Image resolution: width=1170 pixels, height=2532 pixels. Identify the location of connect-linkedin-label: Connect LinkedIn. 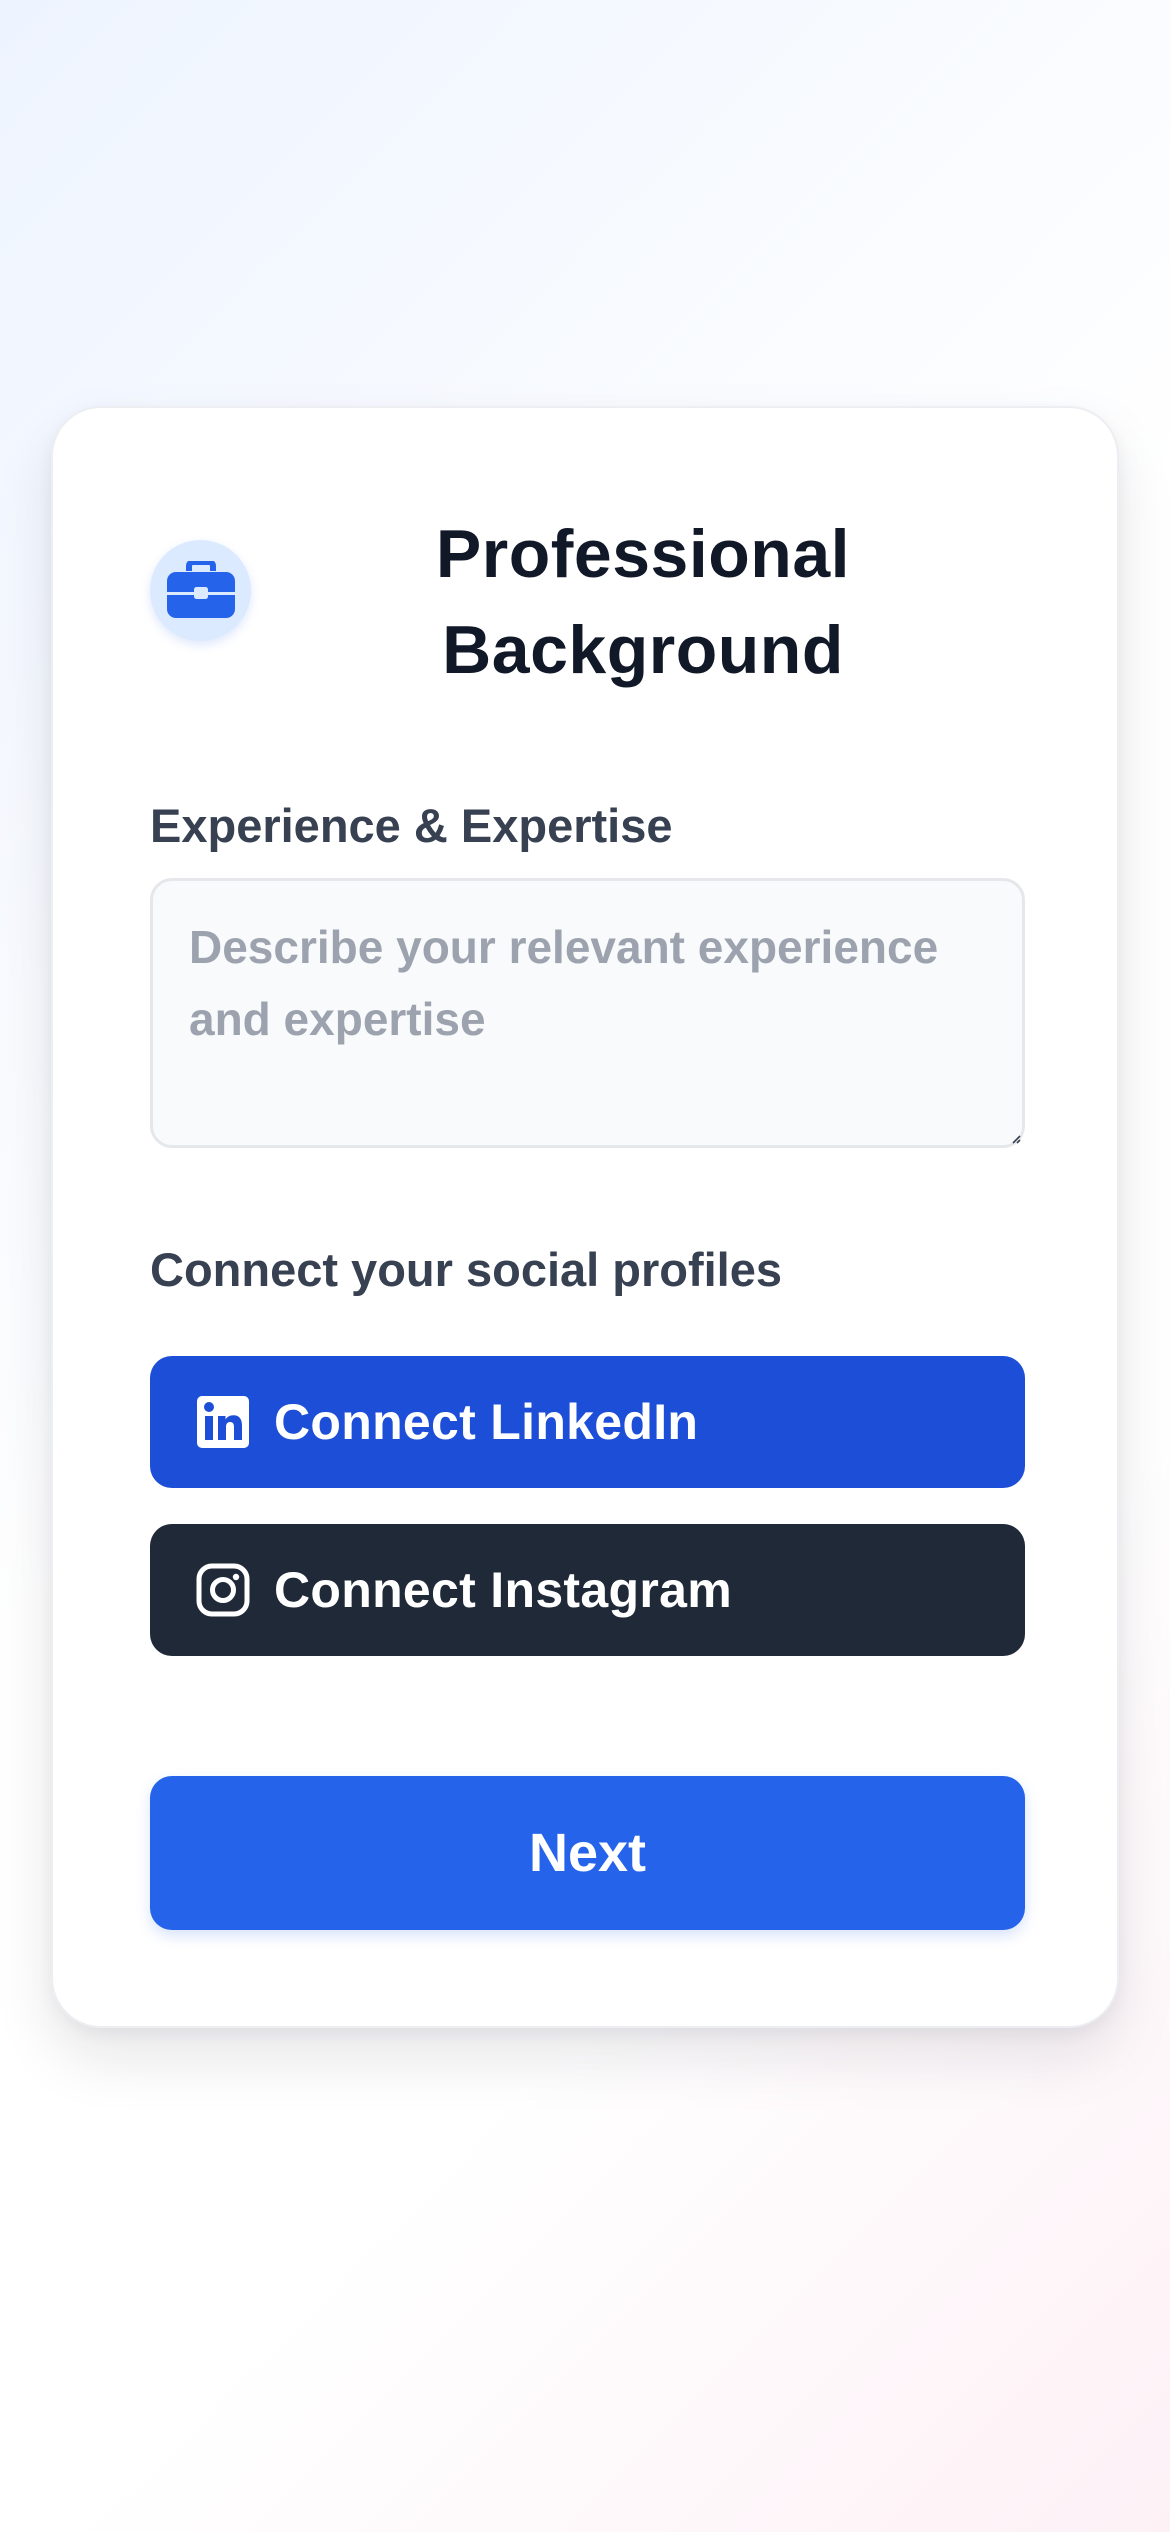
(486, 1422).